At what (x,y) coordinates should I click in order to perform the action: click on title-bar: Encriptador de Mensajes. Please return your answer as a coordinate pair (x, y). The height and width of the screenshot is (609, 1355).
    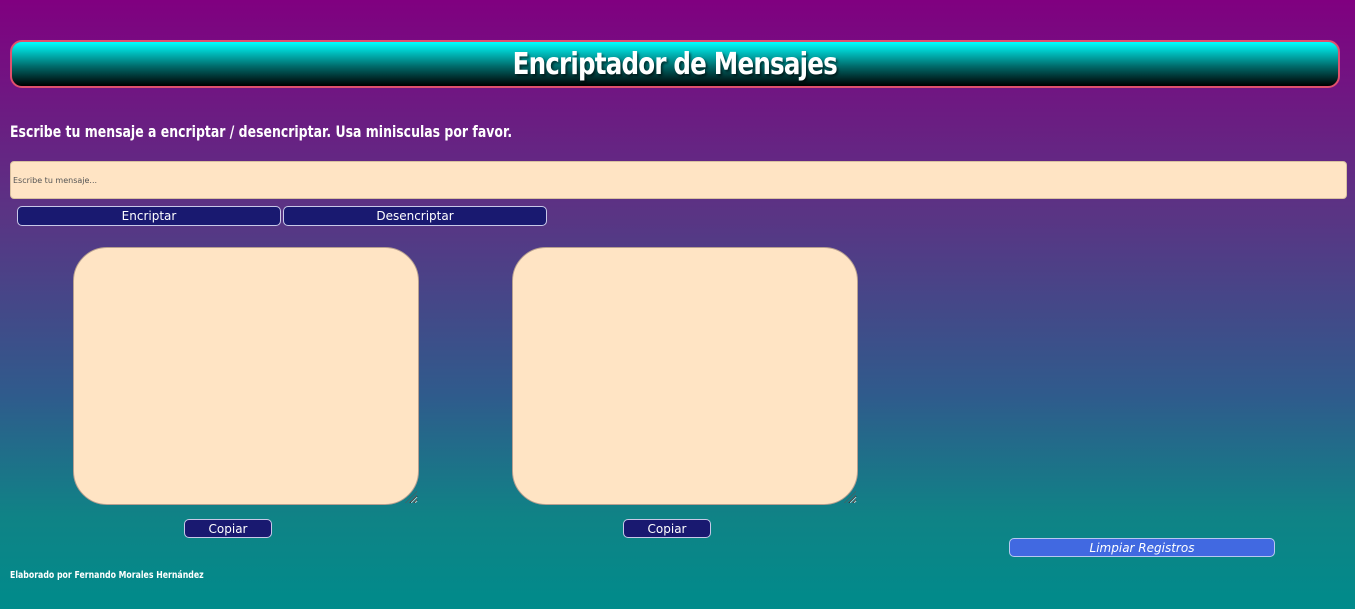
    Looking at the image, I should click on (675, 64).